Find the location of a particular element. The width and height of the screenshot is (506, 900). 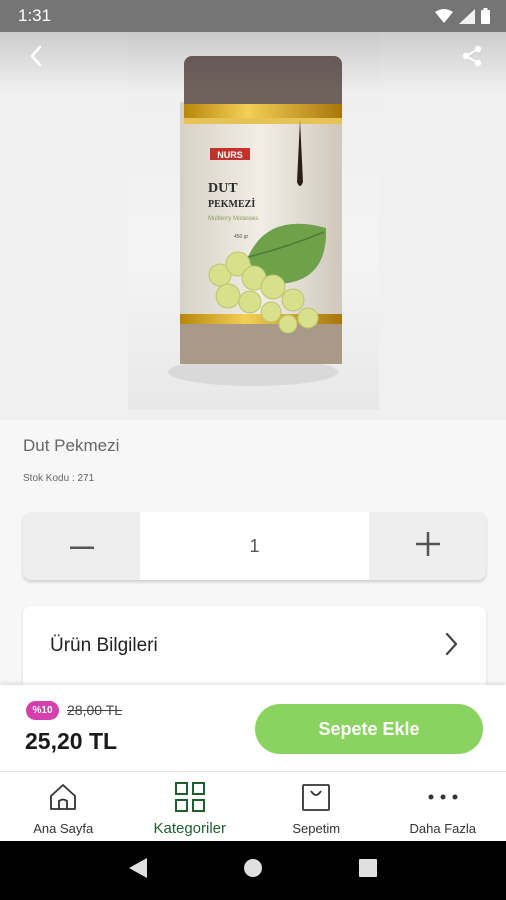

product-name: Dut Pekmezi is located at coordinates (71, 445).